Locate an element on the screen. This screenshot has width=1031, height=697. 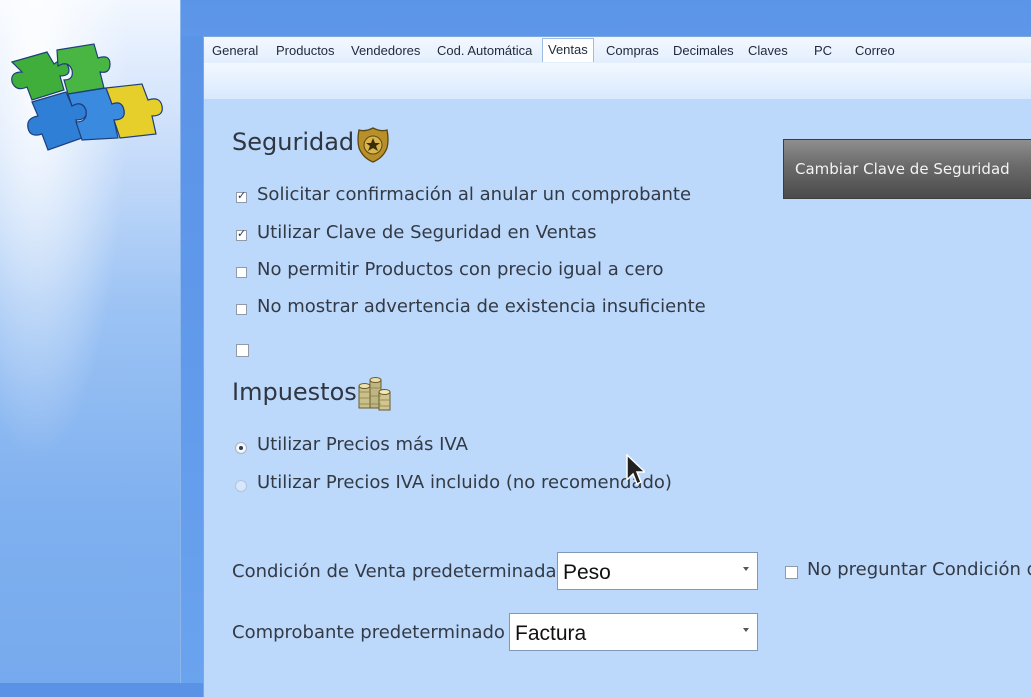
tab-decimales: Decimales is located at coordinates (703, 53).